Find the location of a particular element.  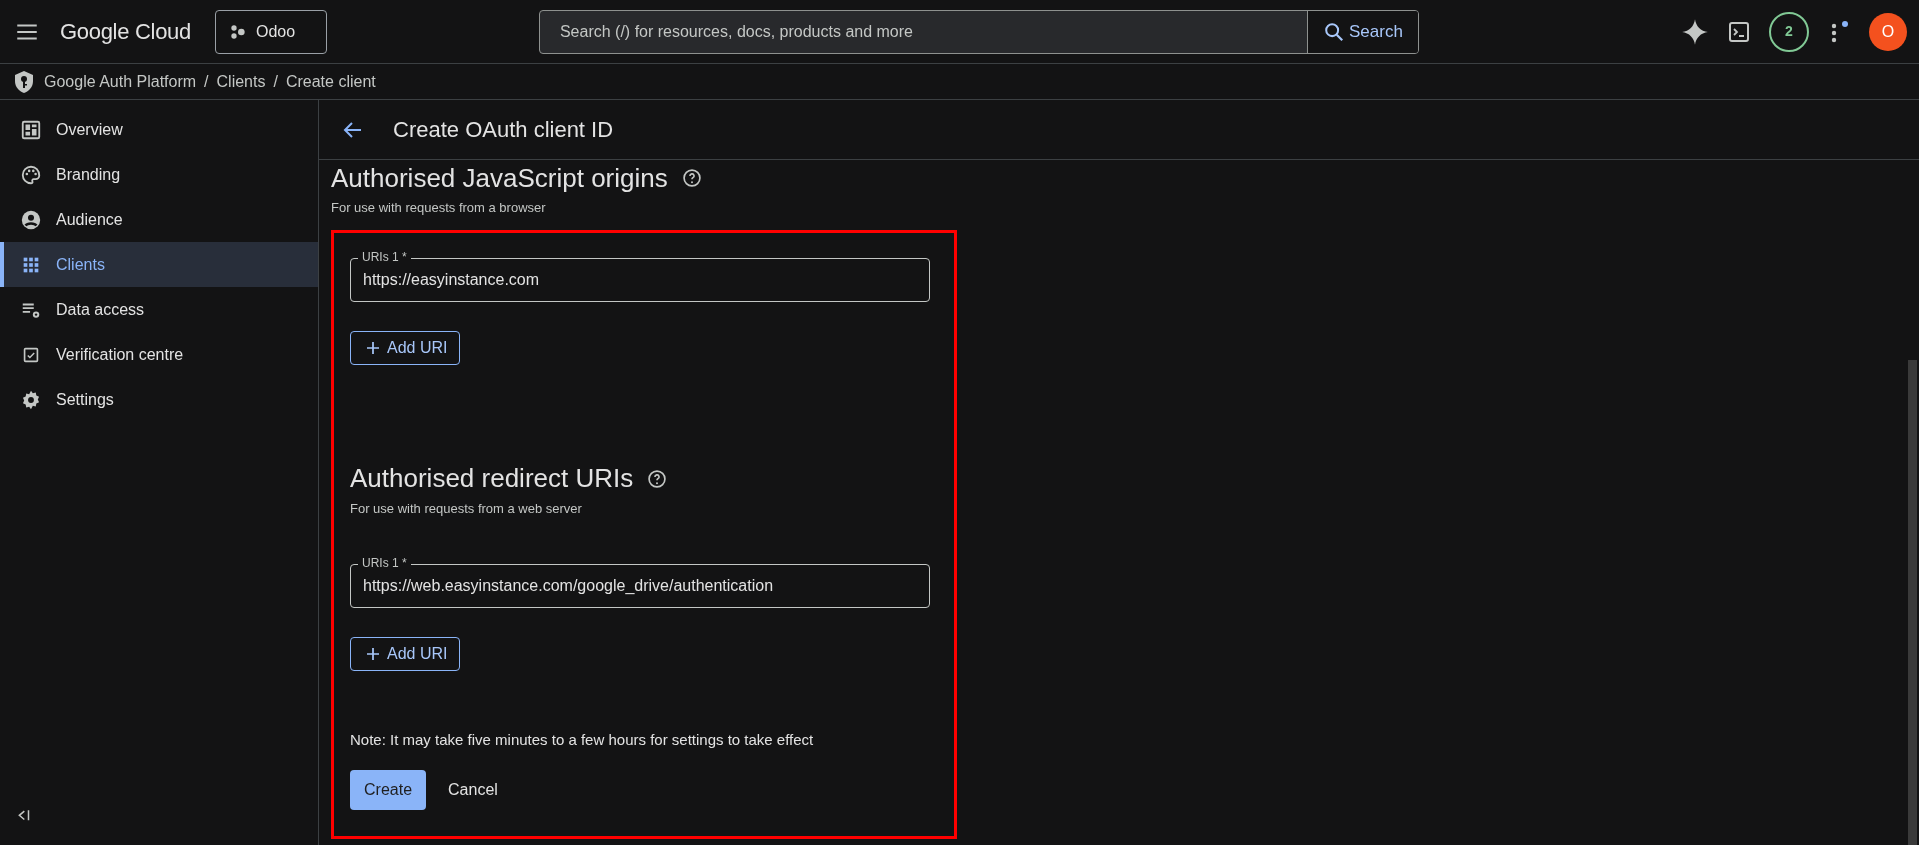

project-picker: Odoo is located at coordinates (270, 31).